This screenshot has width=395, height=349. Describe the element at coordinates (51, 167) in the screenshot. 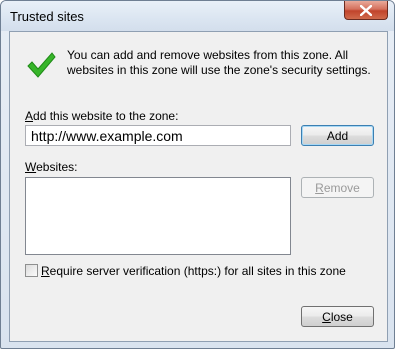

I see `websites-label: Websites:` at that location.